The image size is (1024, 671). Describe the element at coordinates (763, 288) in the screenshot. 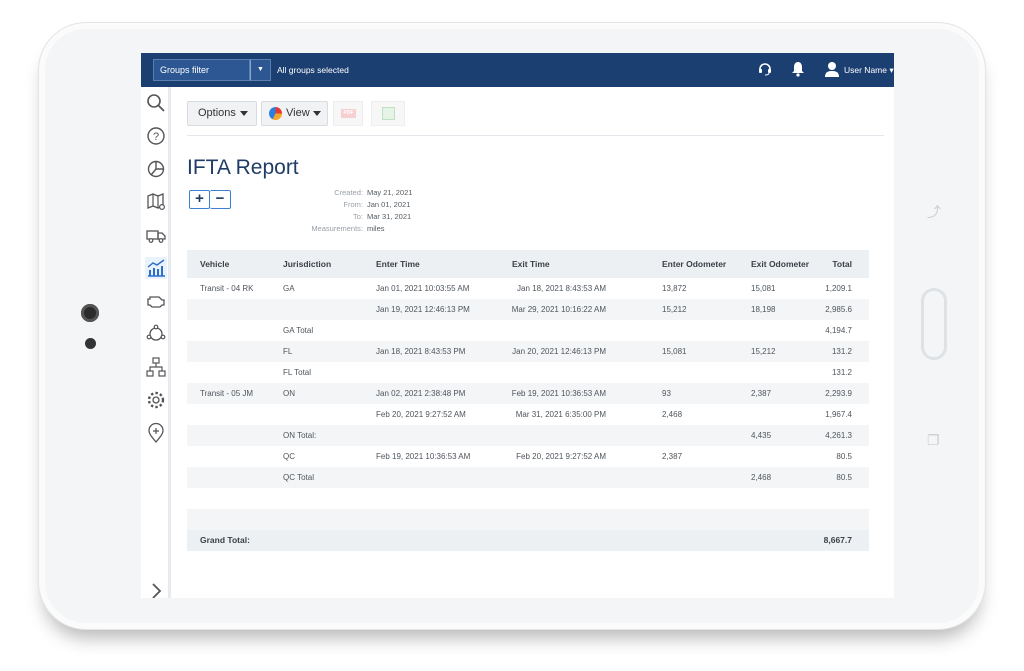

I see `cell-exit-odometer: 15,081` at that location.